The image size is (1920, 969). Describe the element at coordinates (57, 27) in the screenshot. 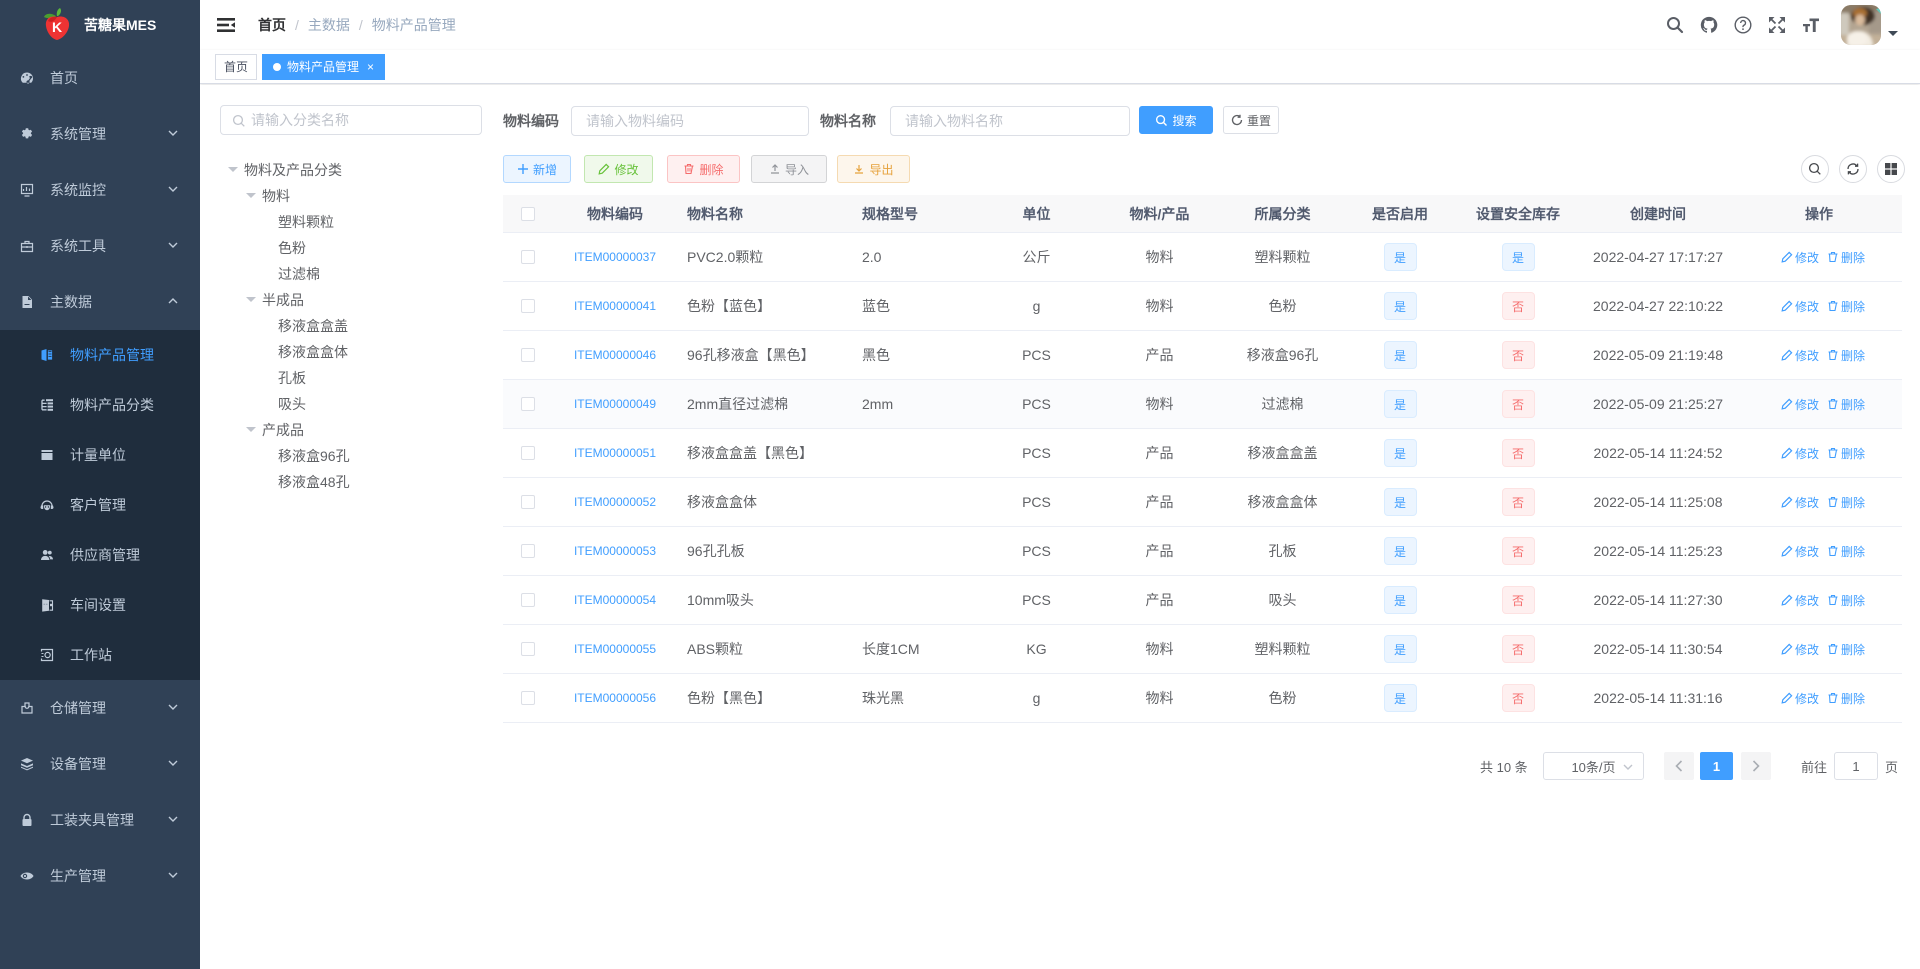

I see `svg-text: K` at that location.